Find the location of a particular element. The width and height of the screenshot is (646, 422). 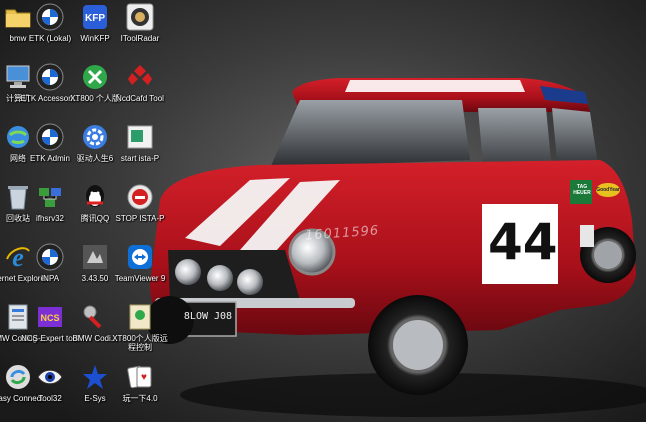

desktop-icon-label: XT800个人版远程控制 is located at coordinates (140, 343).